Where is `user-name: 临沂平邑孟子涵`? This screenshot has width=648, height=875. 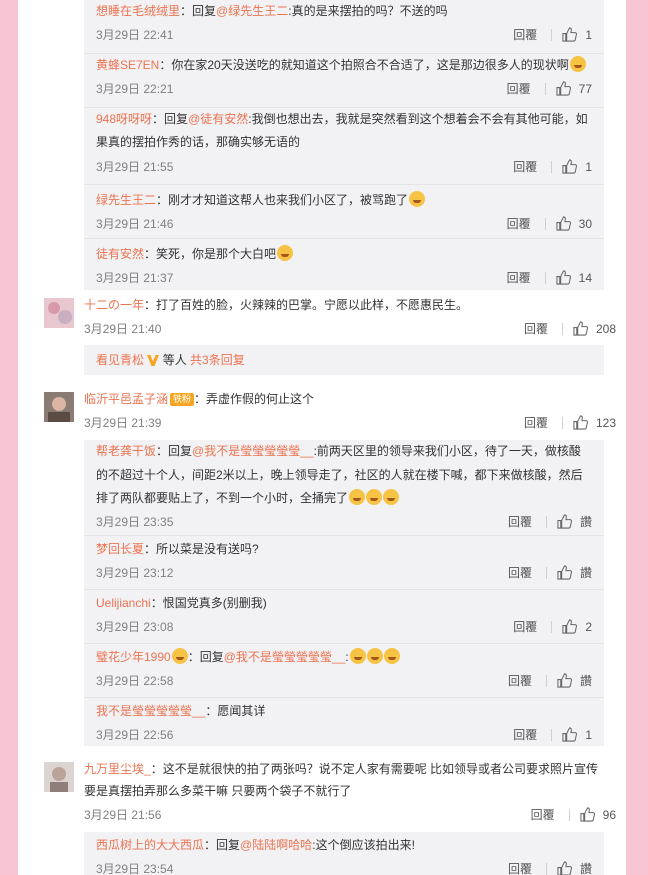
user-name: 临沂平邑孟子涵 is located at coordinates (126, 399).